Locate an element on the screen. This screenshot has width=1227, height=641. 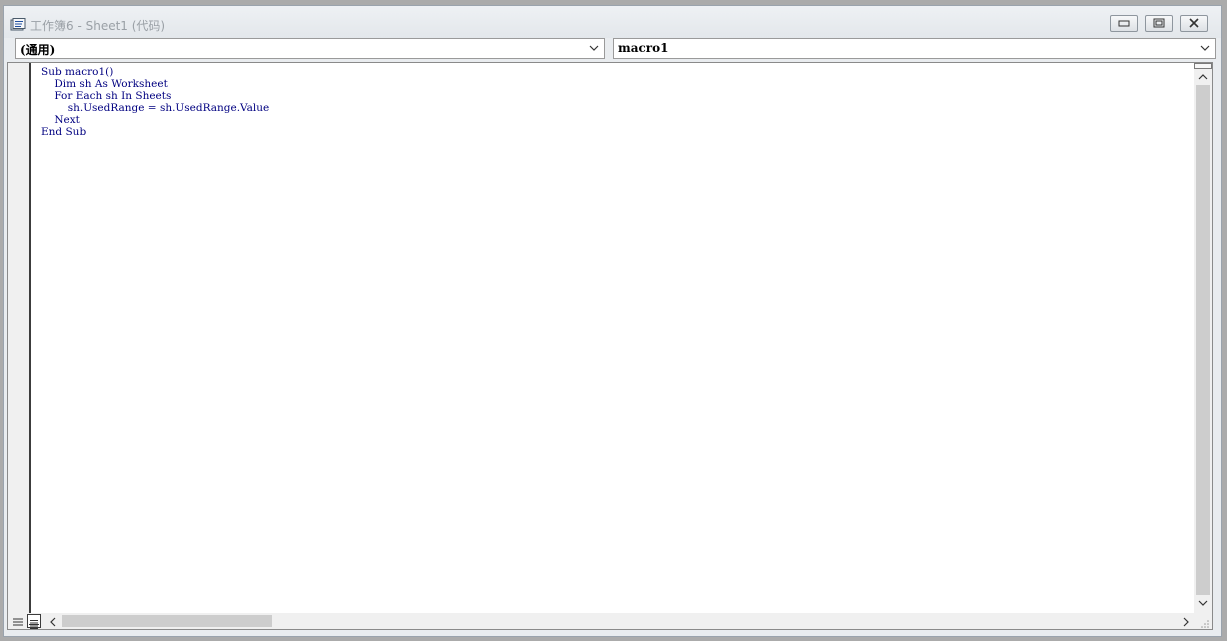
code-line: End Sub is located at coordinates (155, 132).